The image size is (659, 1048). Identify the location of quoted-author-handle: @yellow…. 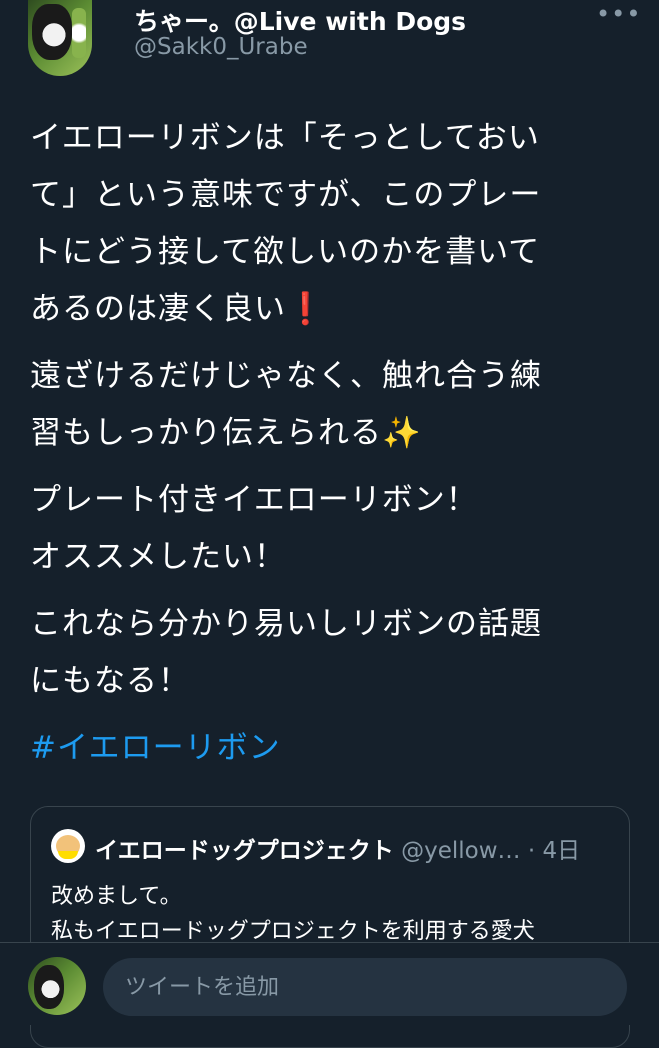
(461, 851).